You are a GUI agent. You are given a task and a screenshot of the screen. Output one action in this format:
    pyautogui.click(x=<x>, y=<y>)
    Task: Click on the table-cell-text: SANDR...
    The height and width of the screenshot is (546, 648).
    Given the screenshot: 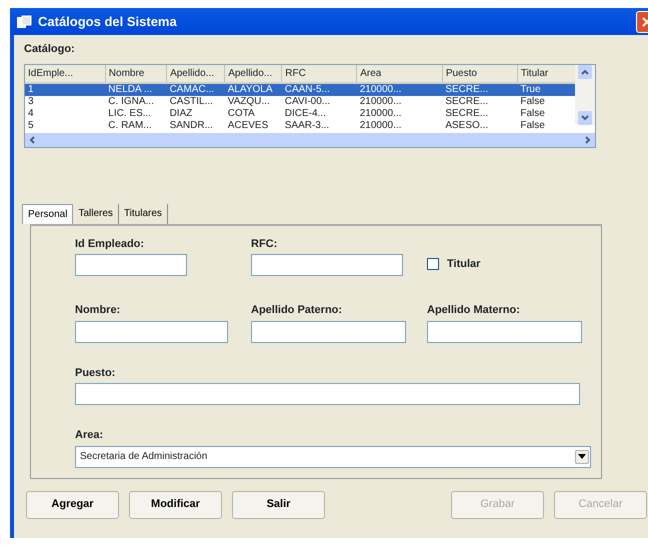 What is the action you would take?
    pyautogui.click(x=191, y=126)
    